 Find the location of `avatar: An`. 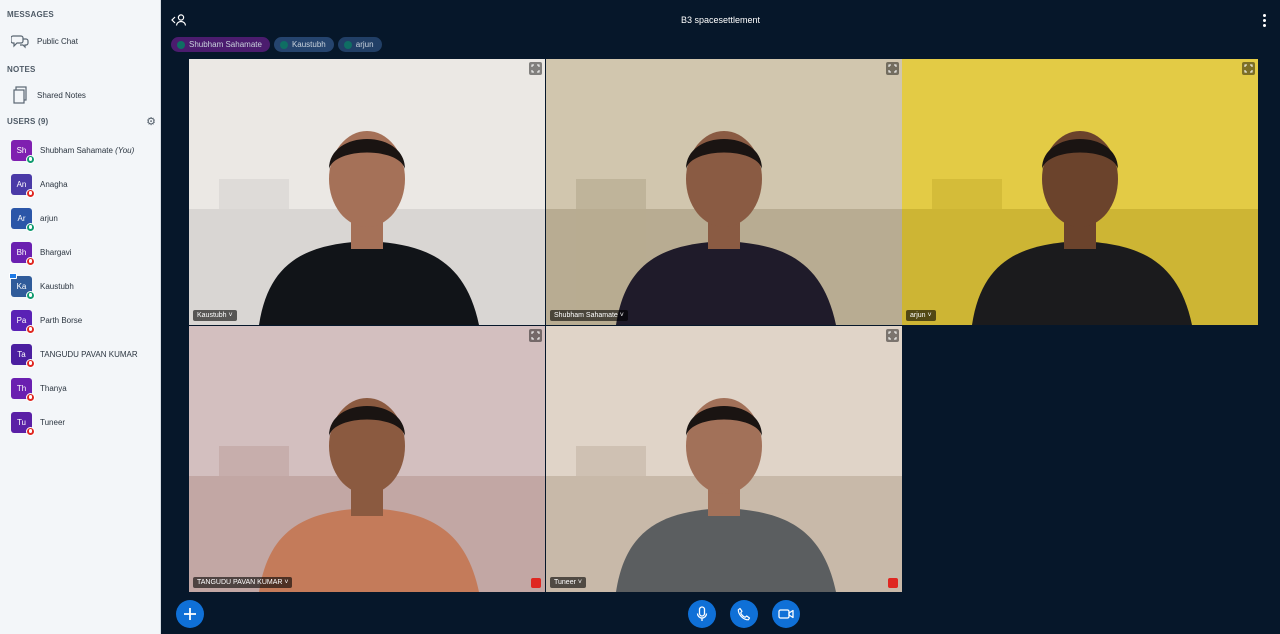

avatar: An is located at coordinates (23, 185).